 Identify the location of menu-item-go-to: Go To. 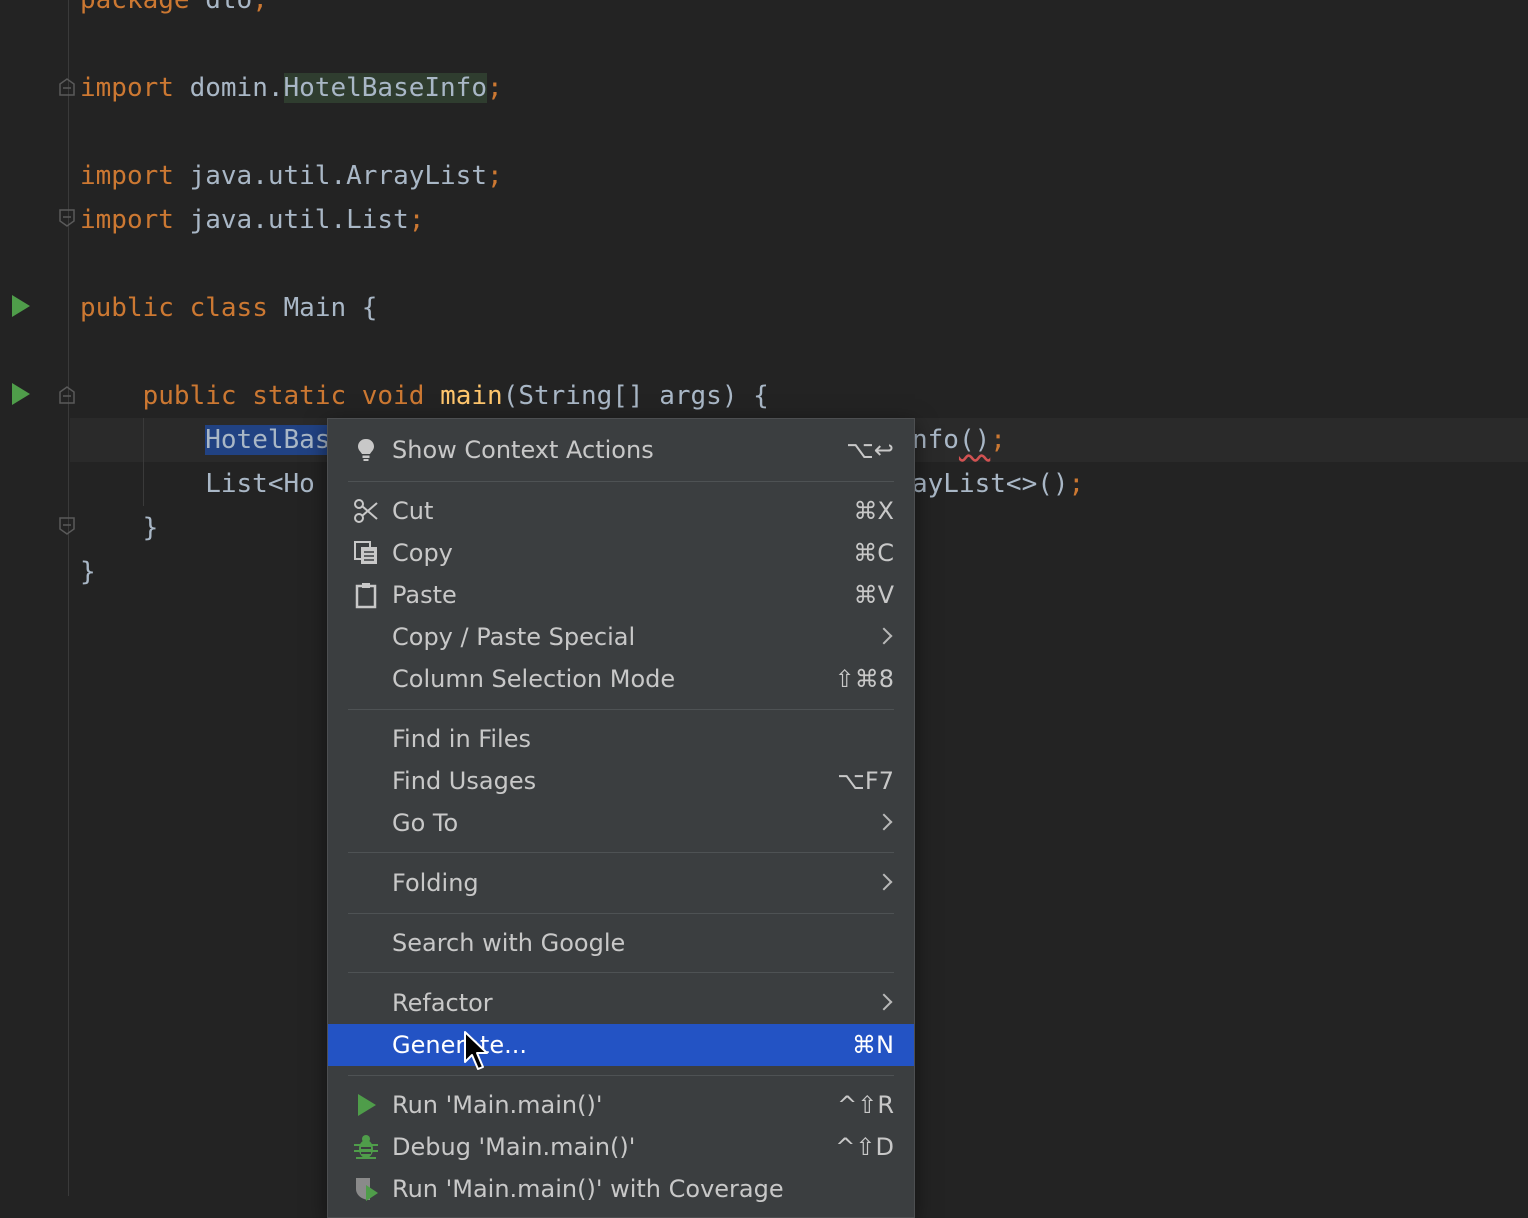
(621, 823).